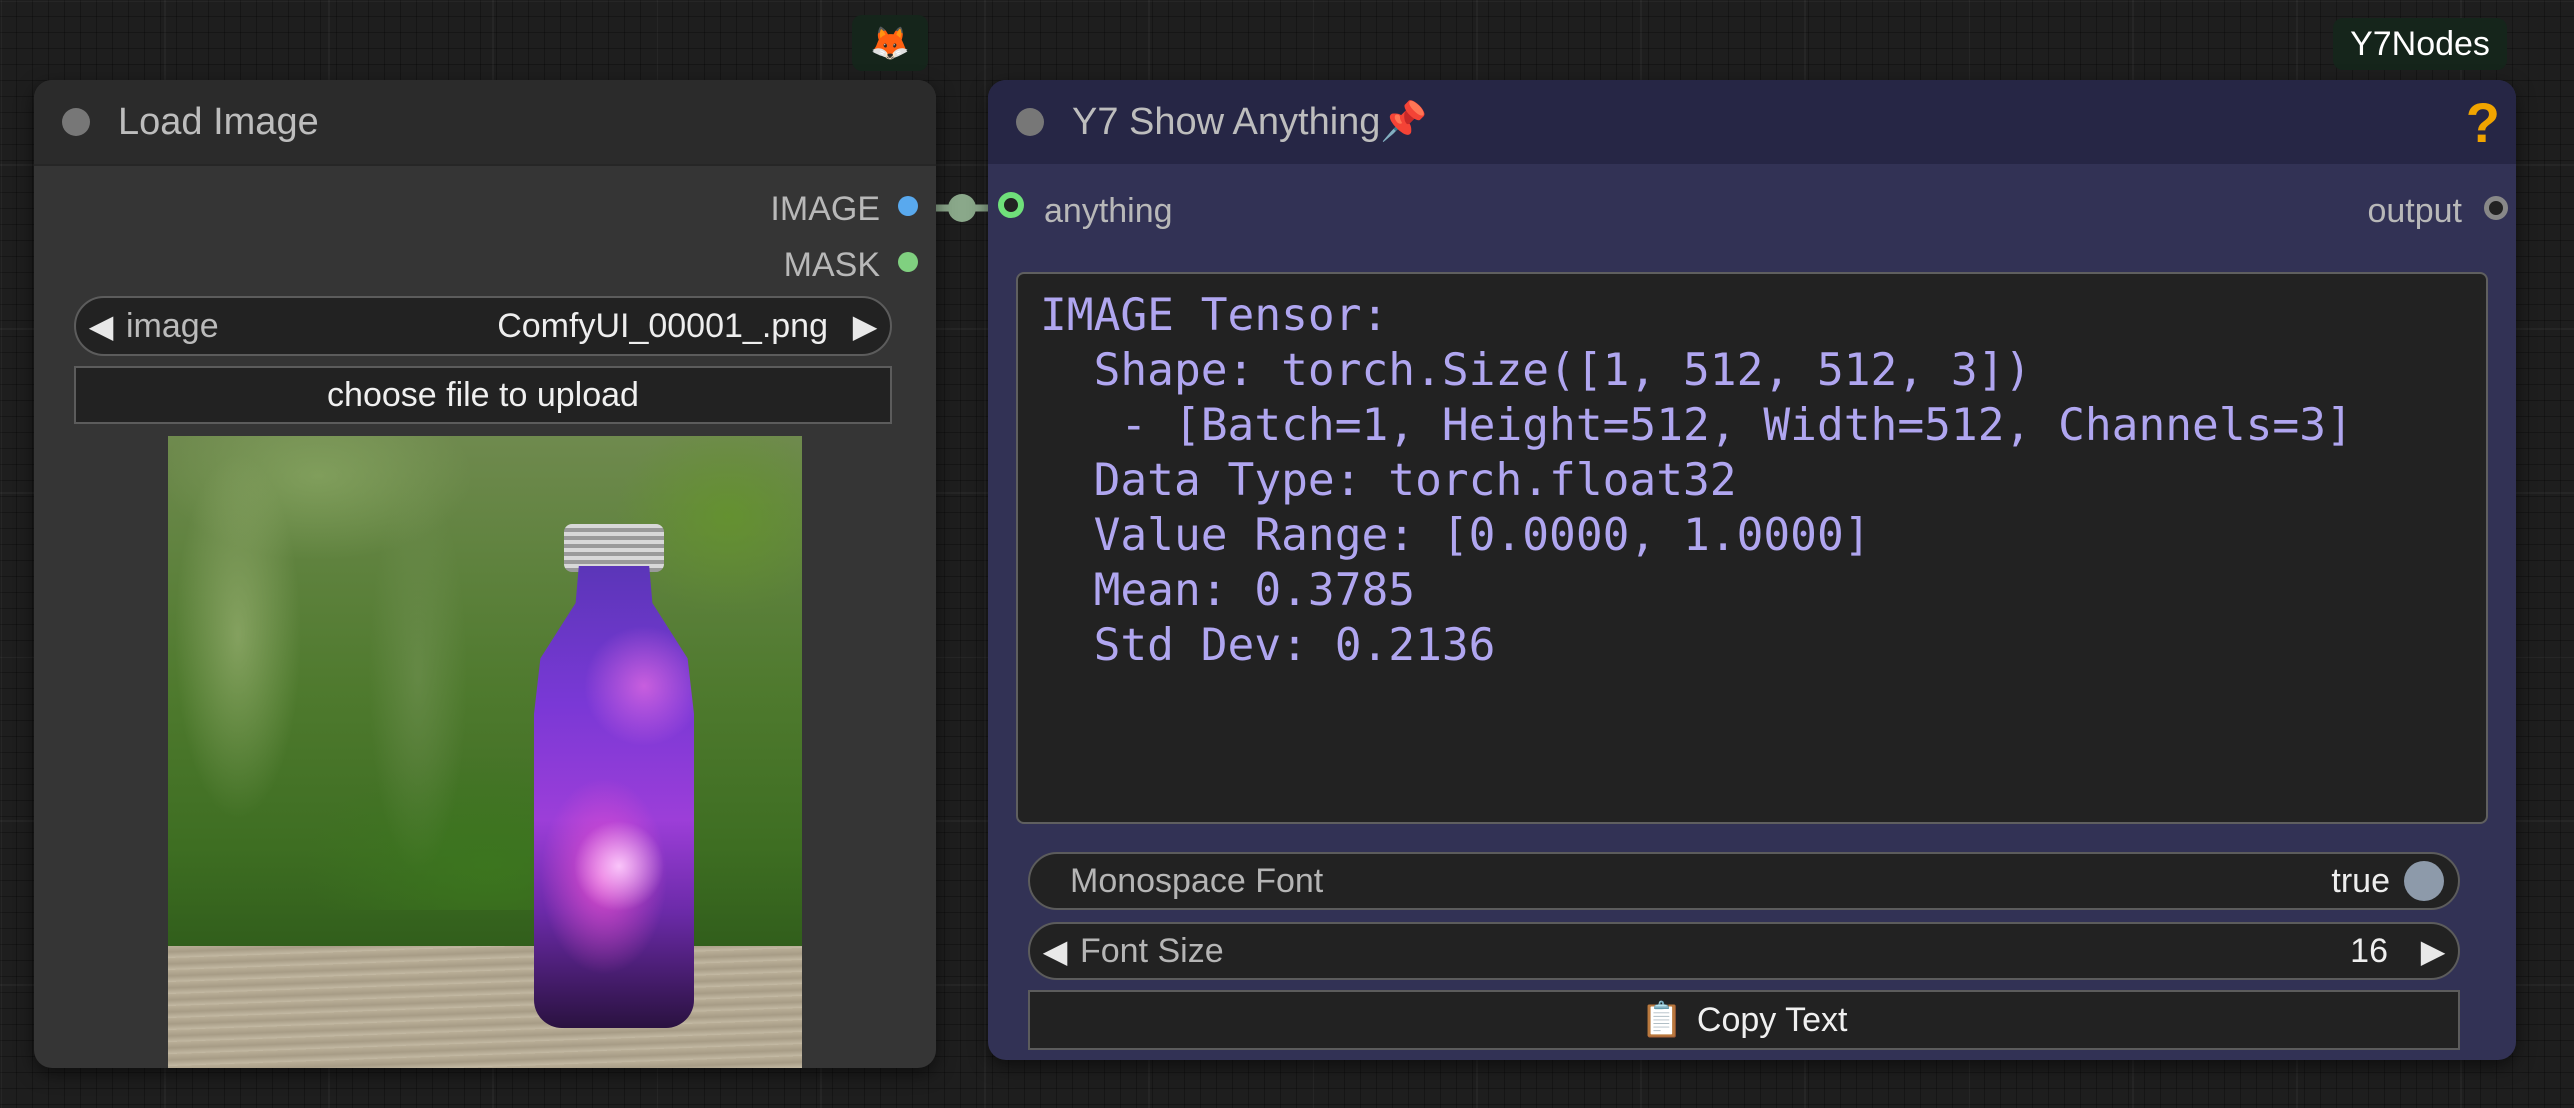 The width and height of the screenshot is (2574, 1108). I want to click on preview-bottle-cap, so click(614, 548).